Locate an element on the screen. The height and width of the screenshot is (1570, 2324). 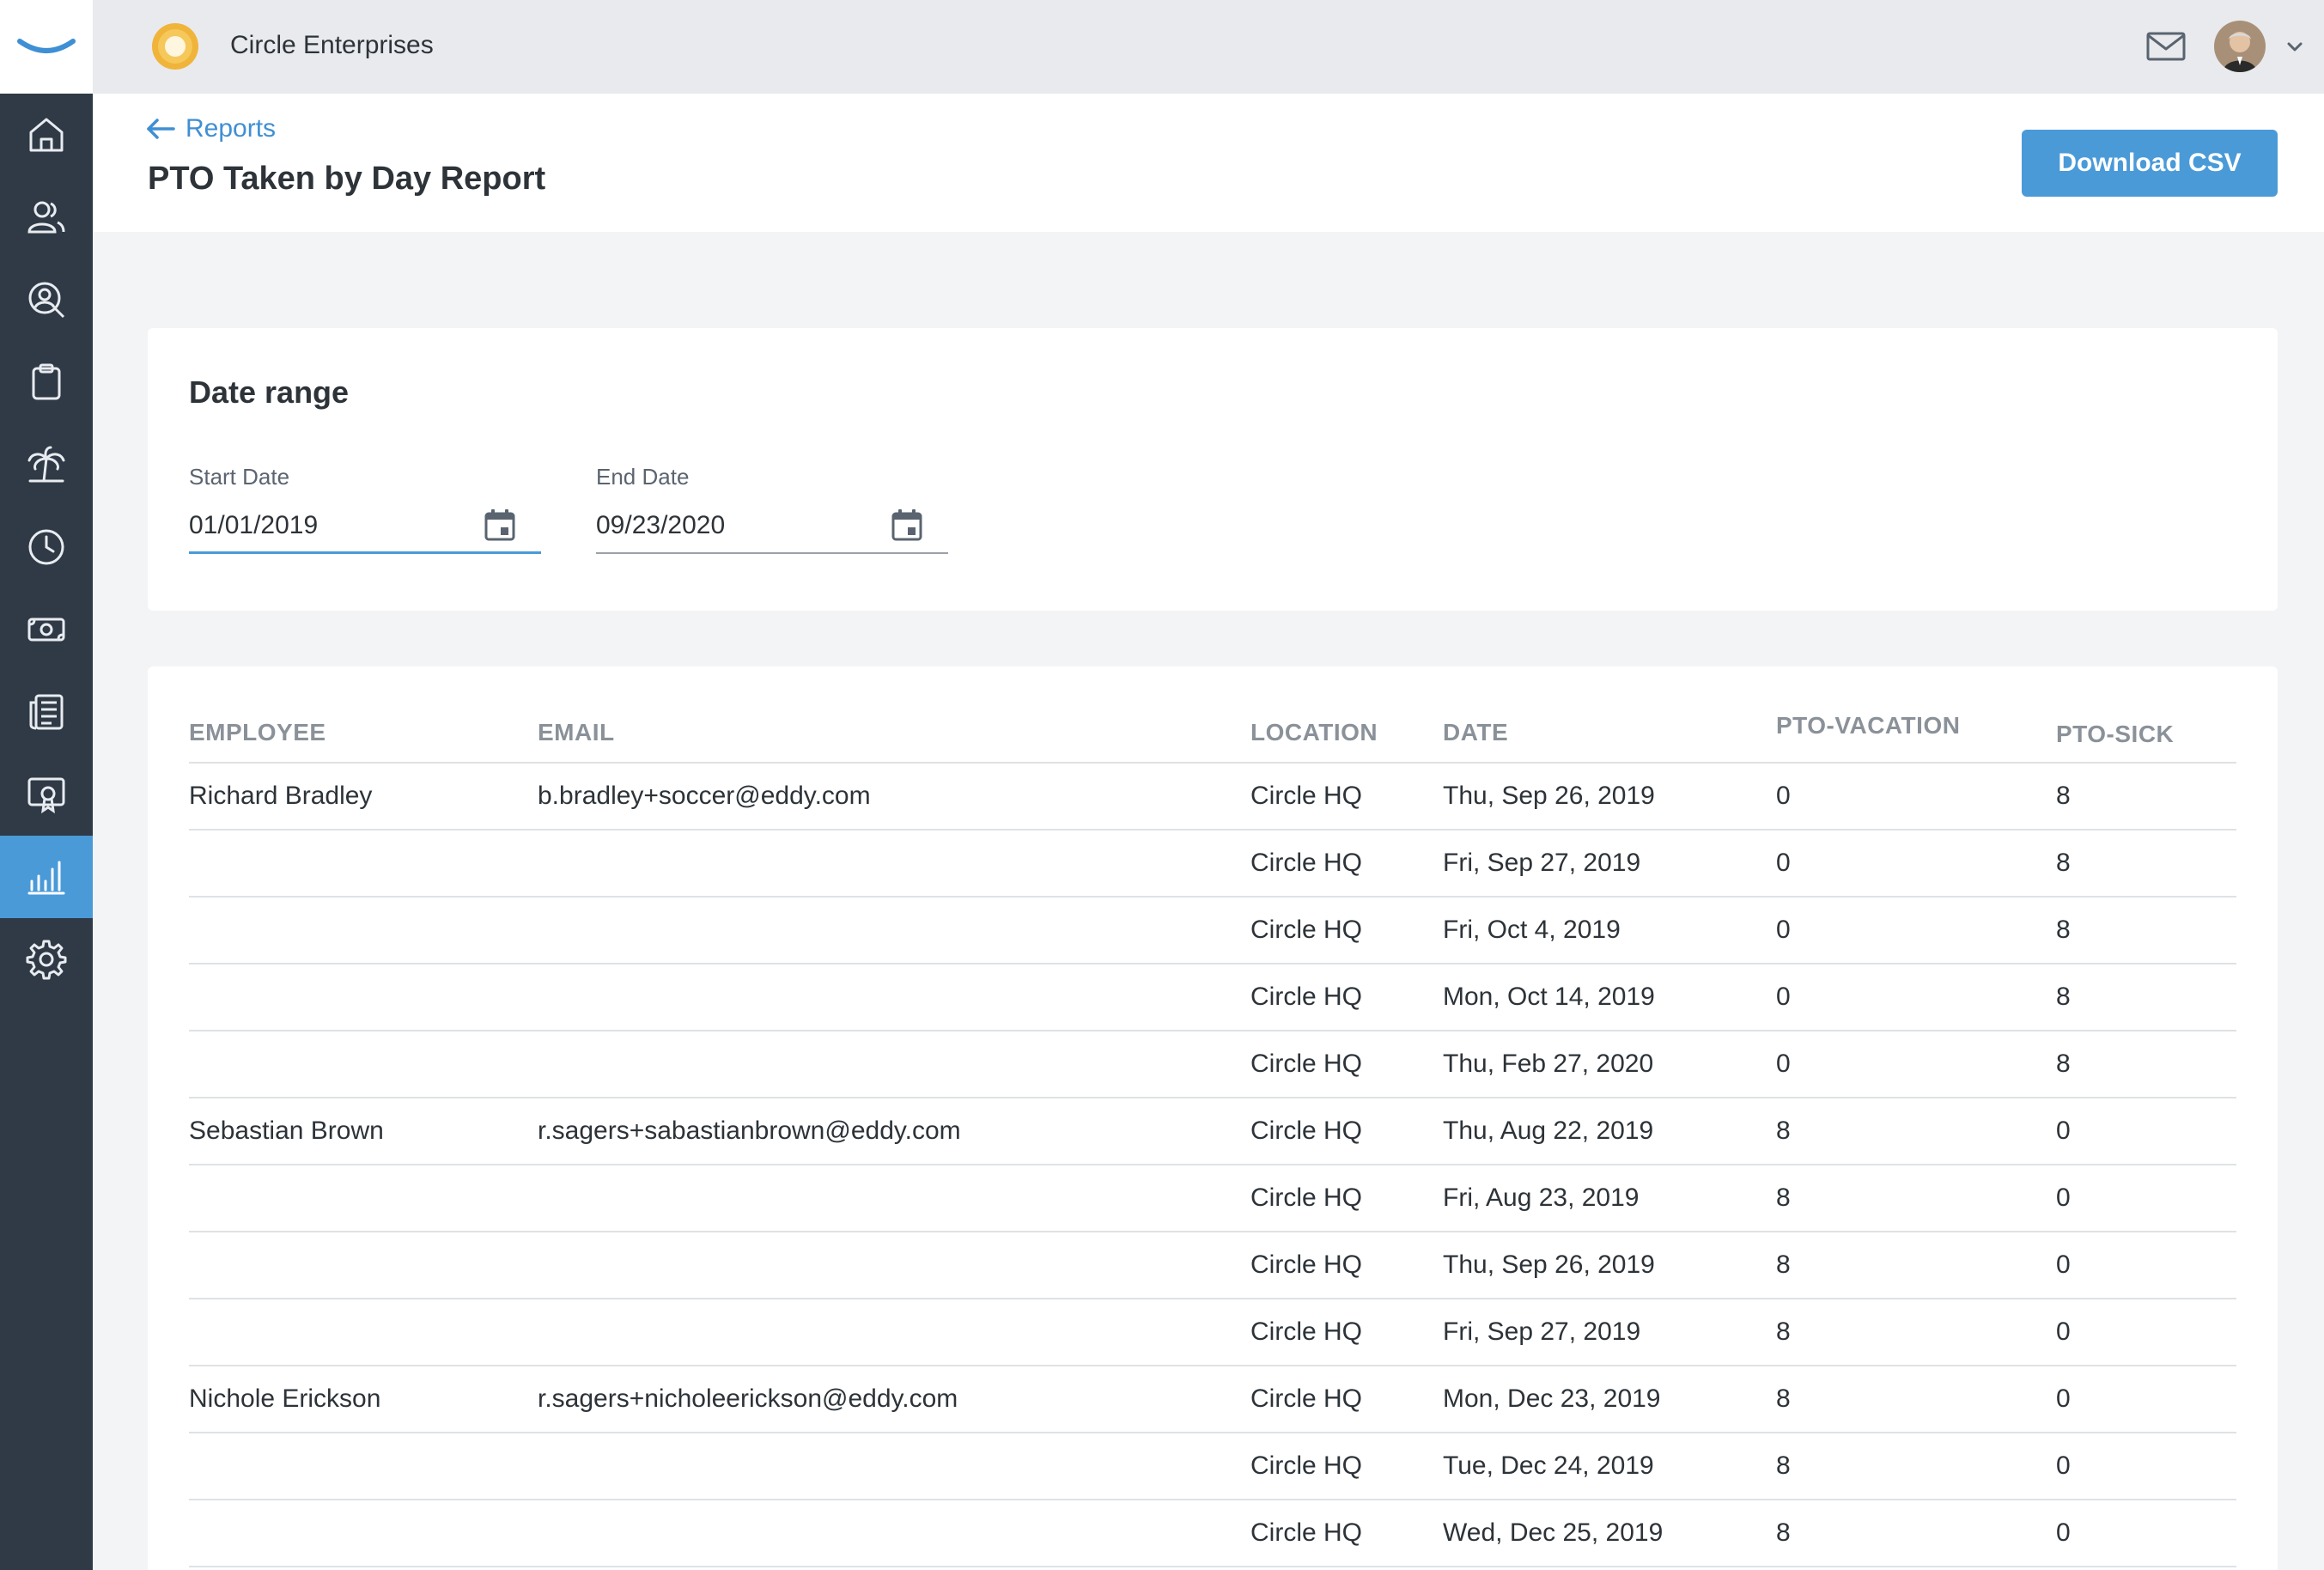
sidebar-item-reports is located at coordinates (47, 877).